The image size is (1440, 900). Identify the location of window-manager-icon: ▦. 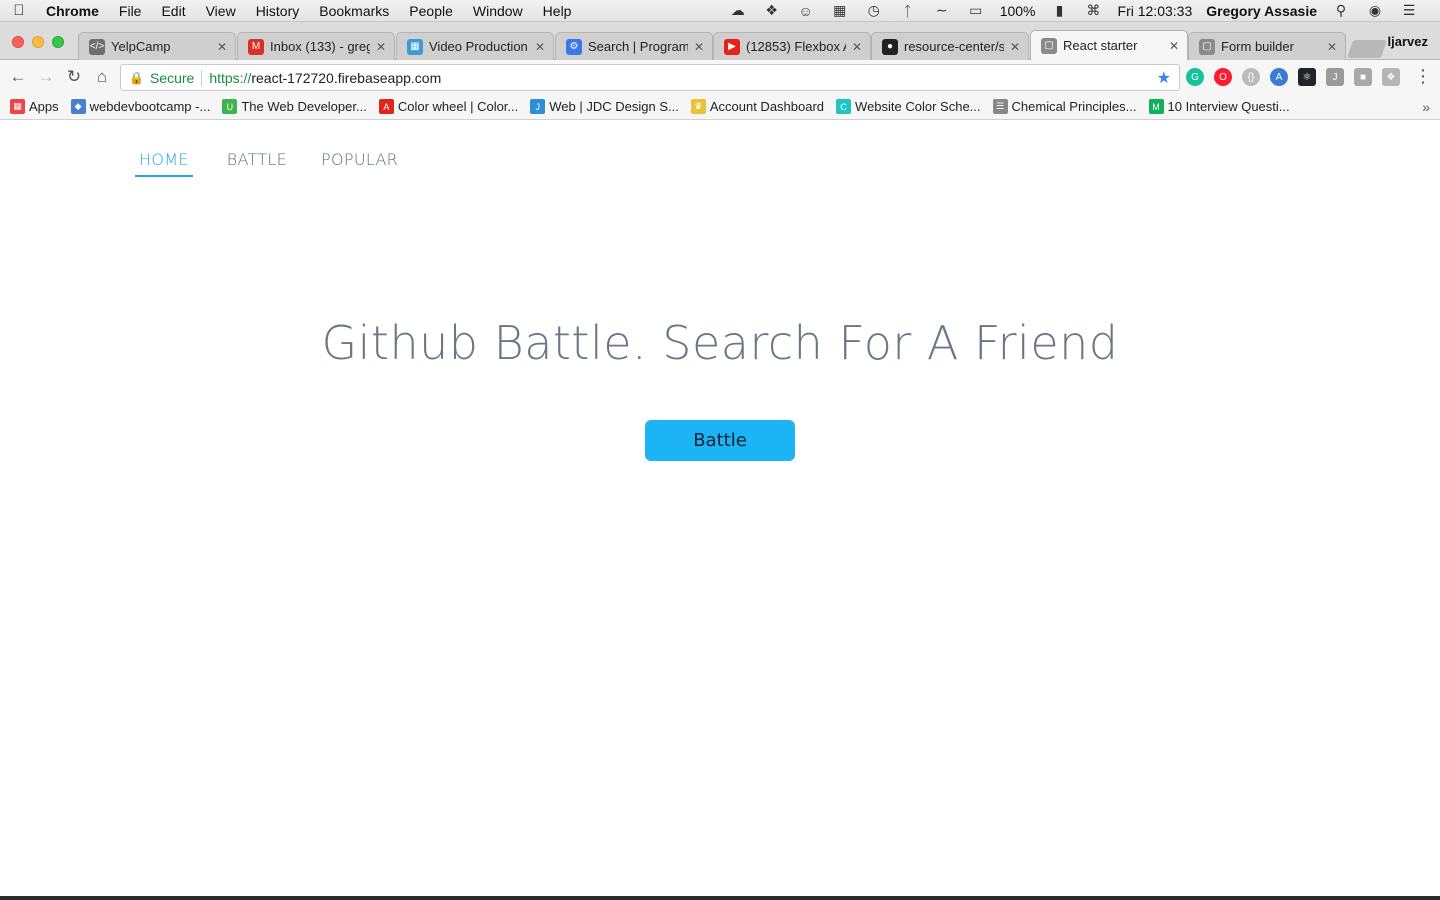
(840, 10).